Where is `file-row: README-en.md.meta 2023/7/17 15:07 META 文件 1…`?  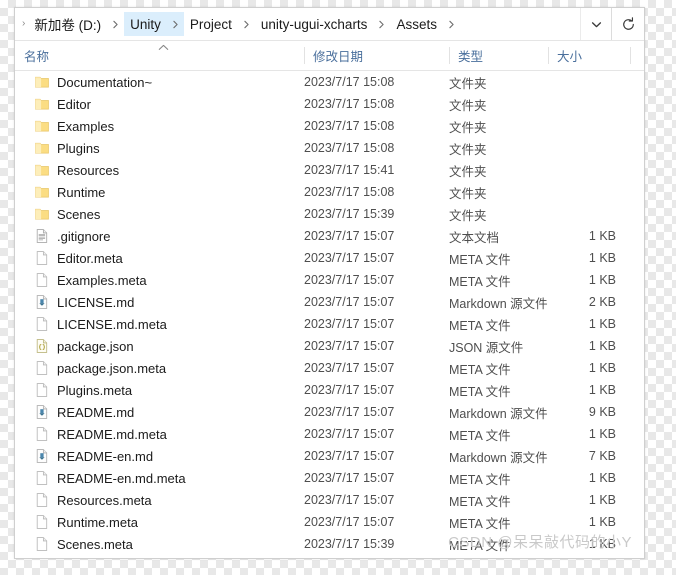 file-row: README-en.md.meta 2023/7/17 15:07 META 文件 1… is located at coordinates (329, 478).